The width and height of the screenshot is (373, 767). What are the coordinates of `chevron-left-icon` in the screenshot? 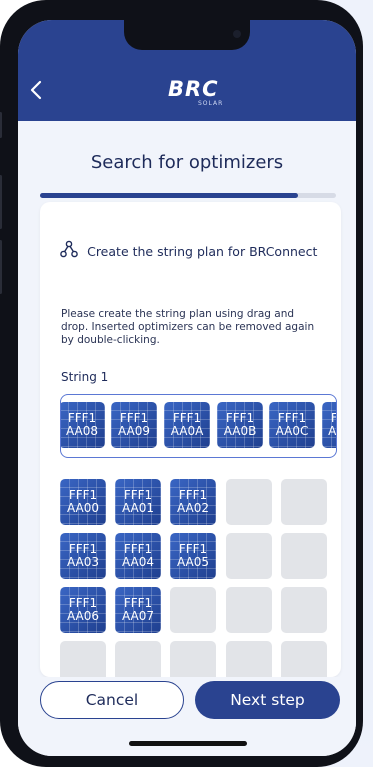 It's located at (36, 90).